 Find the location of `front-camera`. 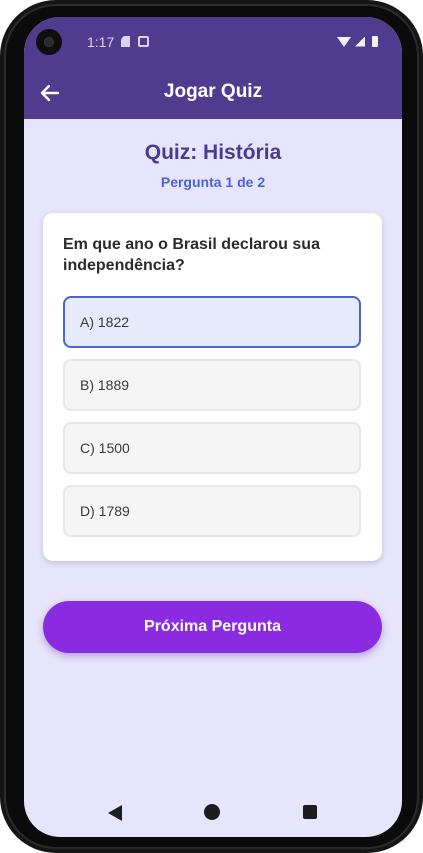

front-camera is located at coordinates (49, 42).